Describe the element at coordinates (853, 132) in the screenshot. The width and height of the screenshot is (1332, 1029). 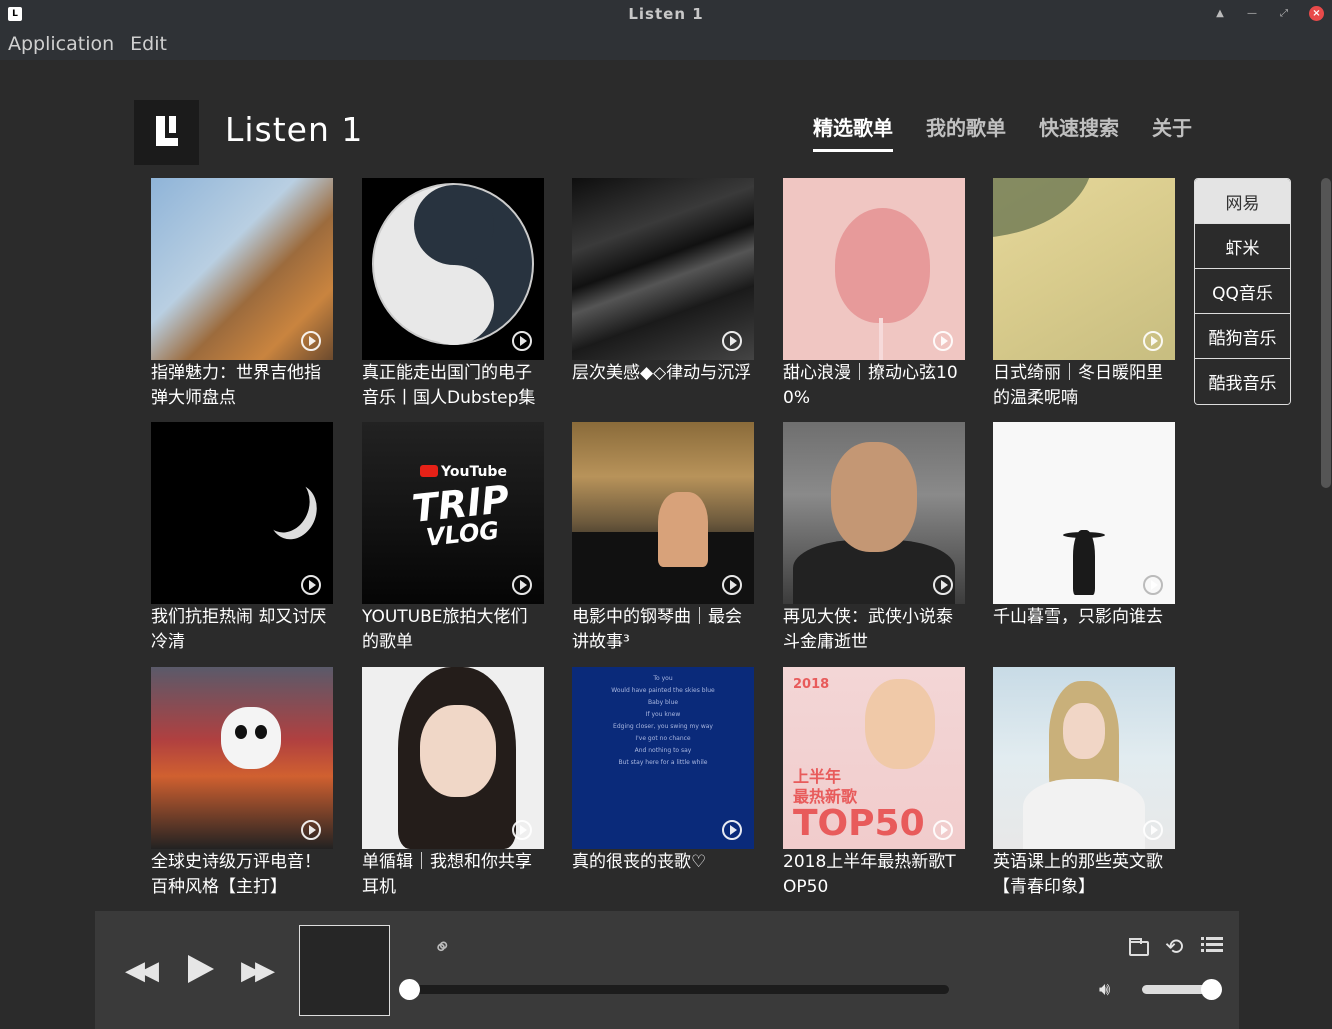
I see `tab-featured-playlists: 精选歌单` at that location.